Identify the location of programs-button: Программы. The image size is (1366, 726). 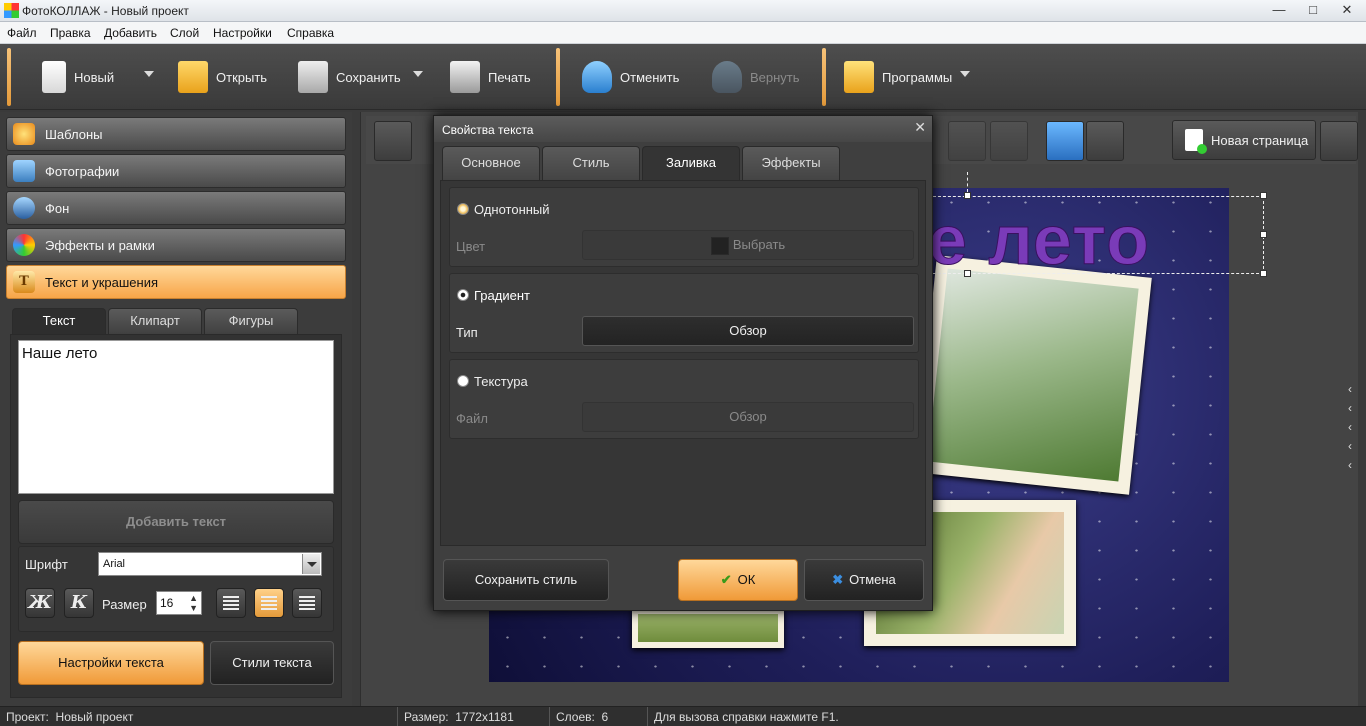
(898, 77).